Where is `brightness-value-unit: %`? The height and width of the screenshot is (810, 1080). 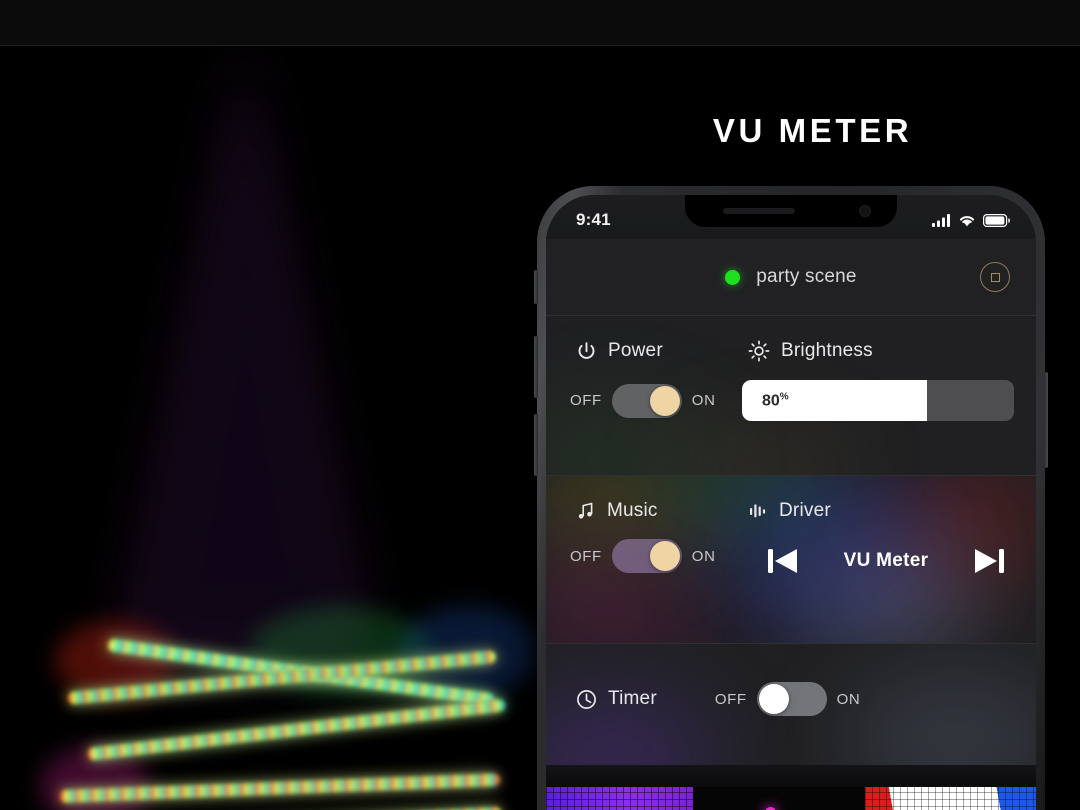
brightness-value-unit: % is located at coordinates (784, 396).